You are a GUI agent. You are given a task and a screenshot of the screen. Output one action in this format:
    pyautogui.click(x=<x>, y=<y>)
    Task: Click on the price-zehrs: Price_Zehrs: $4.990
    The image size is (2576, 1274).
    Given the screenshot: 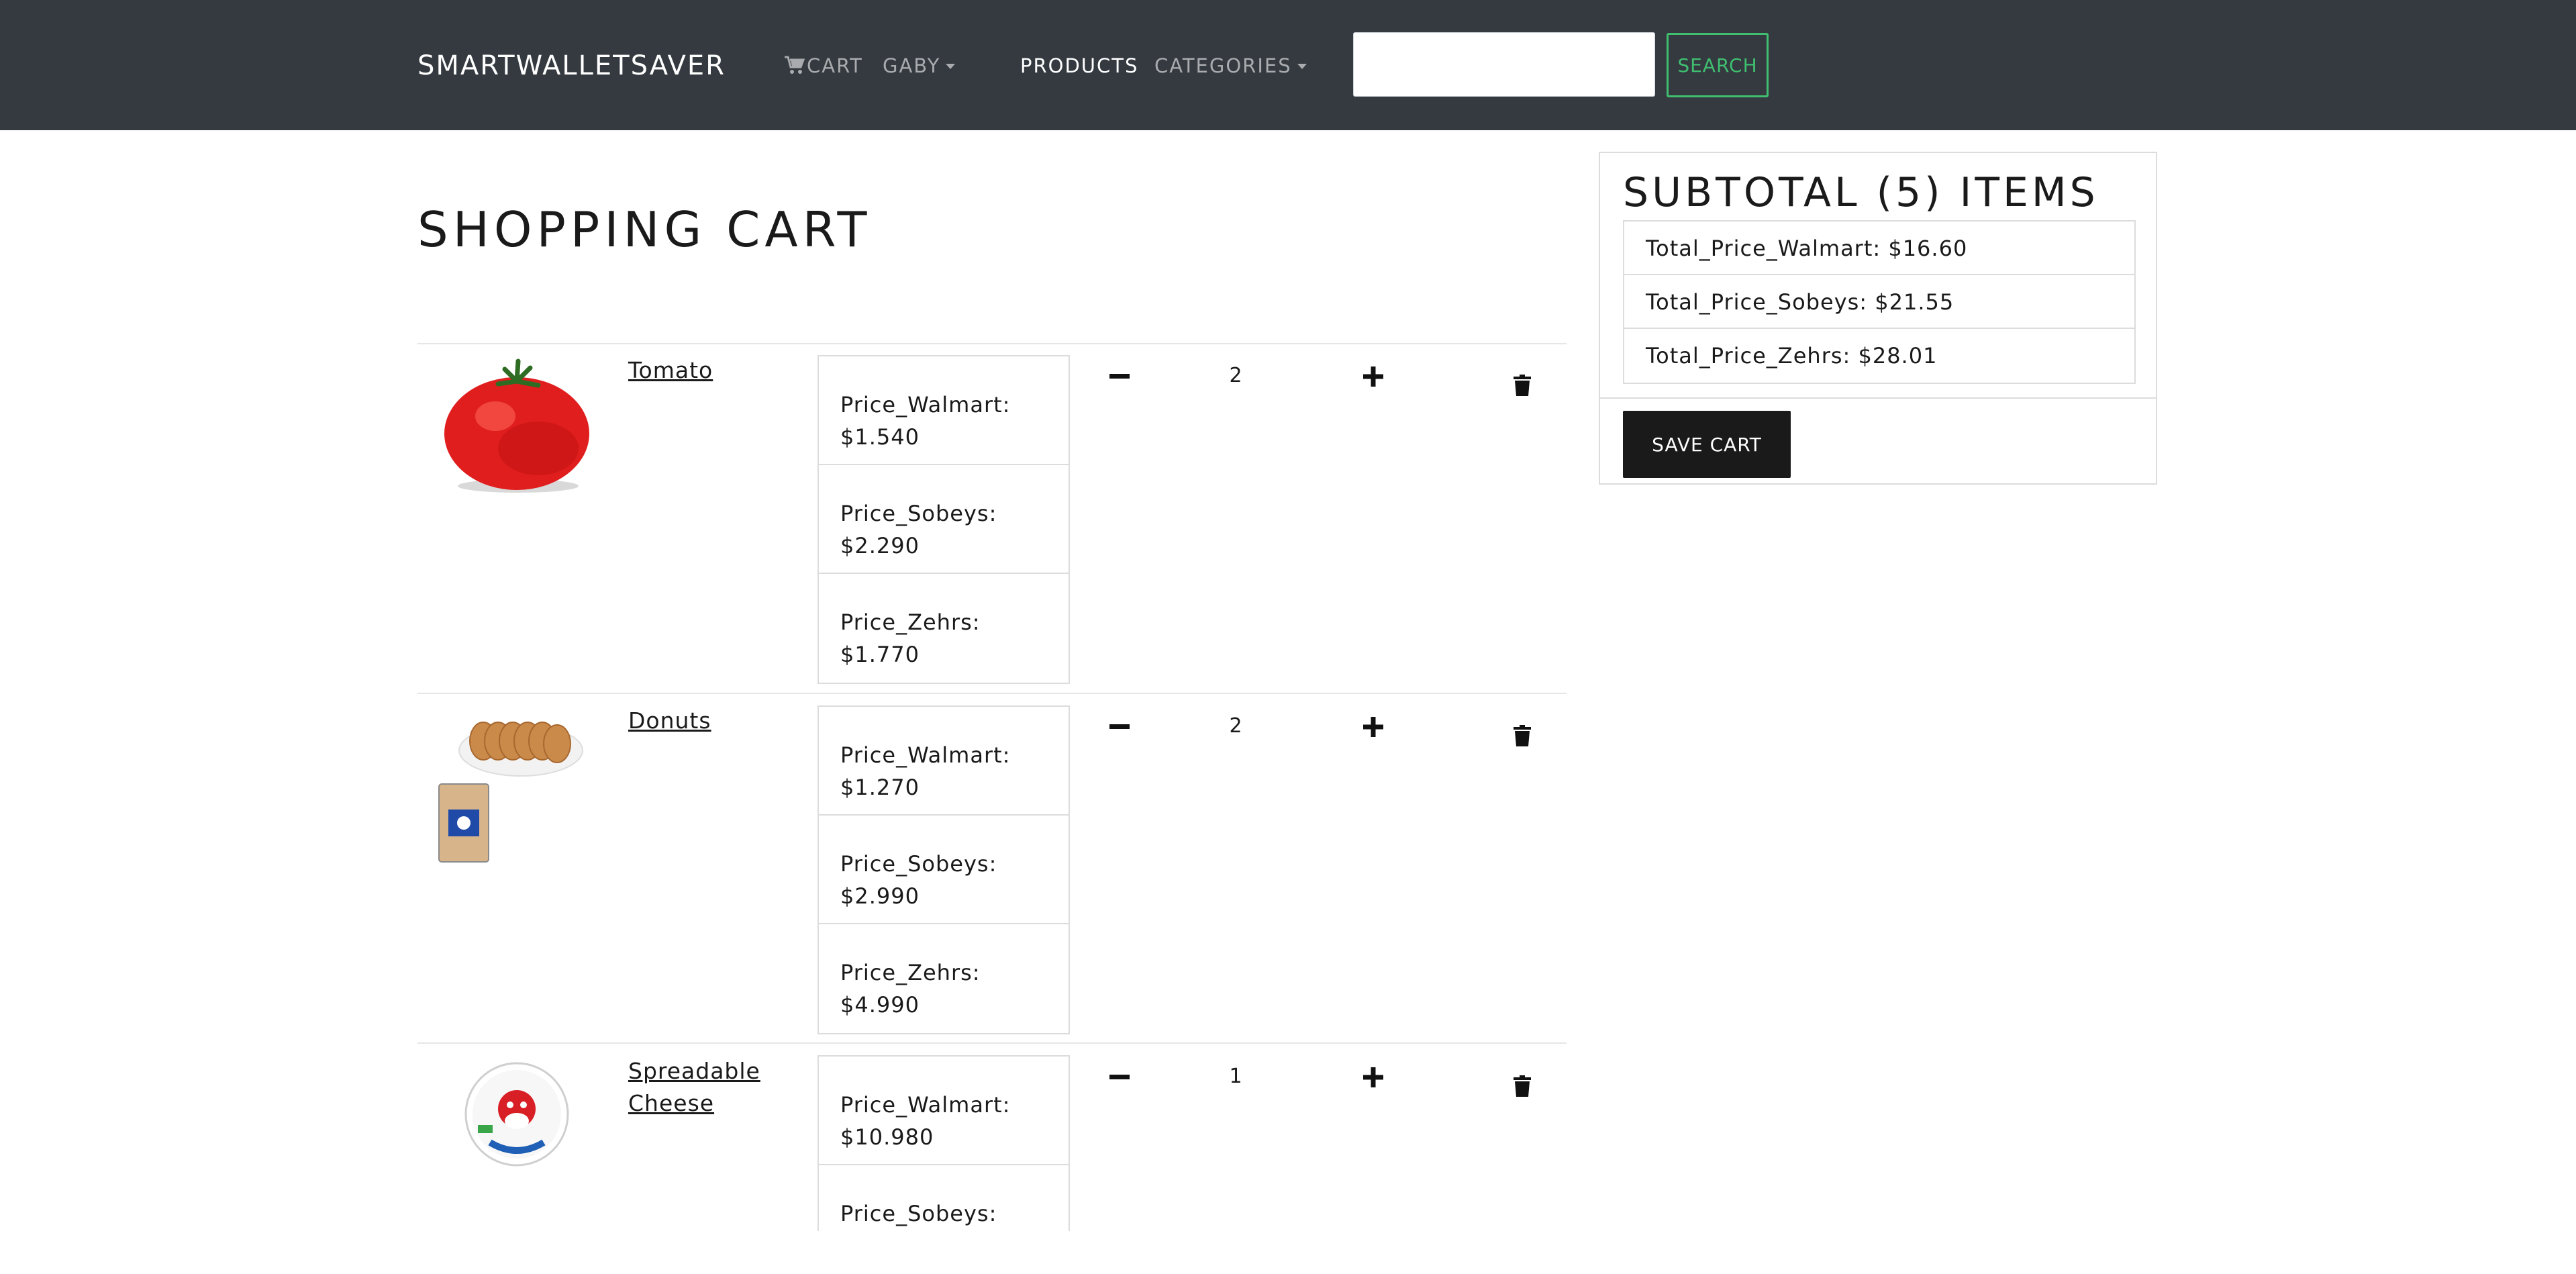 What is the action you would take?
    pyautogui.click(x=910, y=989)
    